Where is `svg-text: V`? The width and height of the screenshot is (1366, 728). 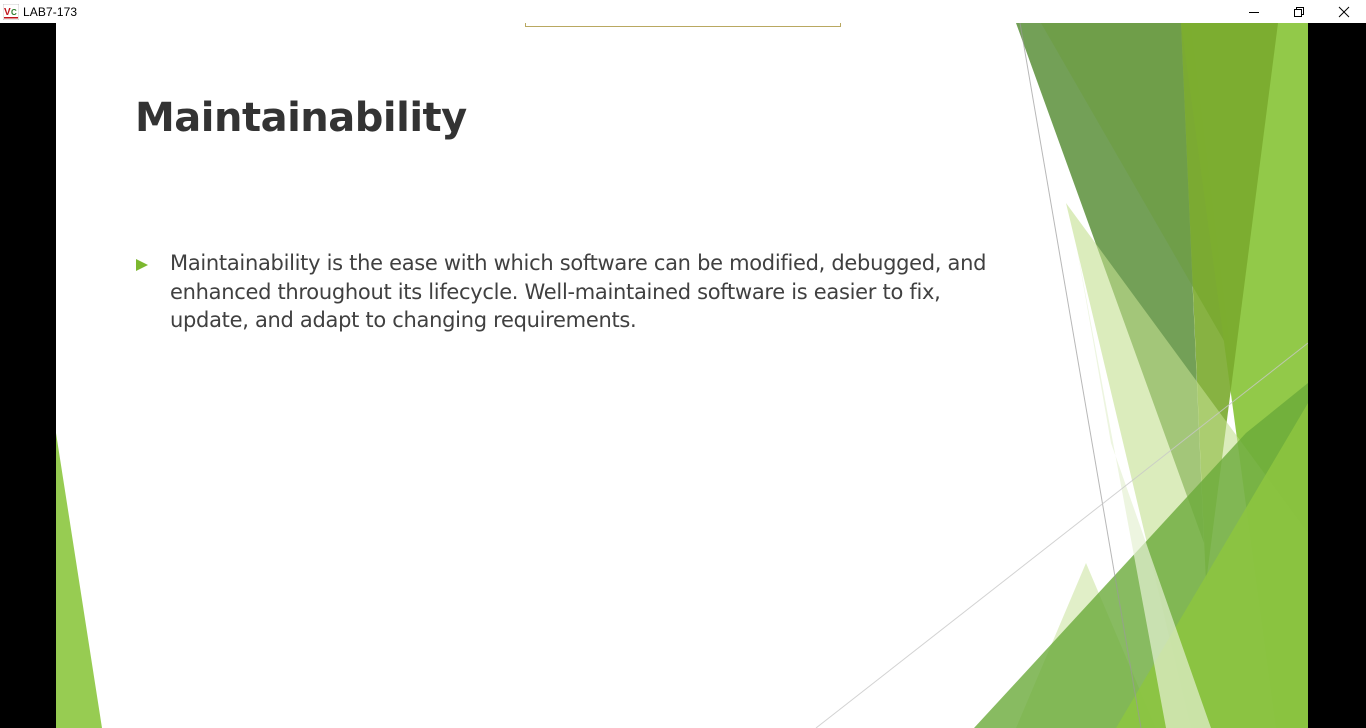
svg-text: V is located at coordinates (7, 12).